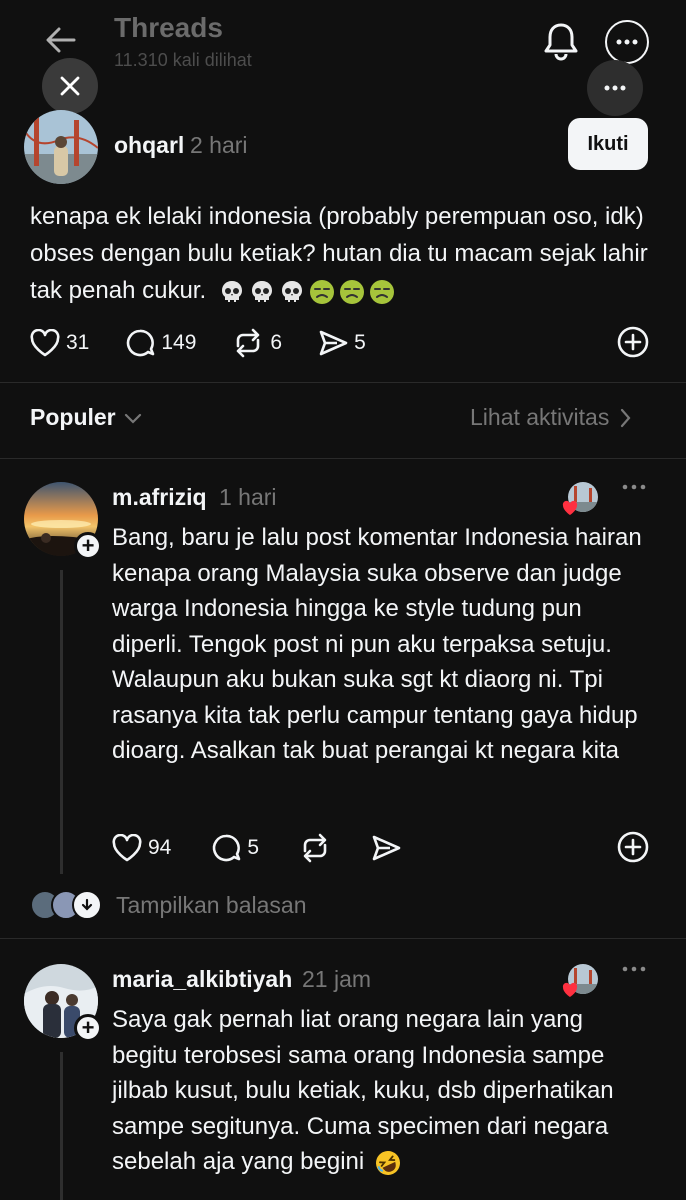  What do you see at coordinates (627, 42) in the screenshot?
I see `more-options-icon` at bounding box center [627, 42].